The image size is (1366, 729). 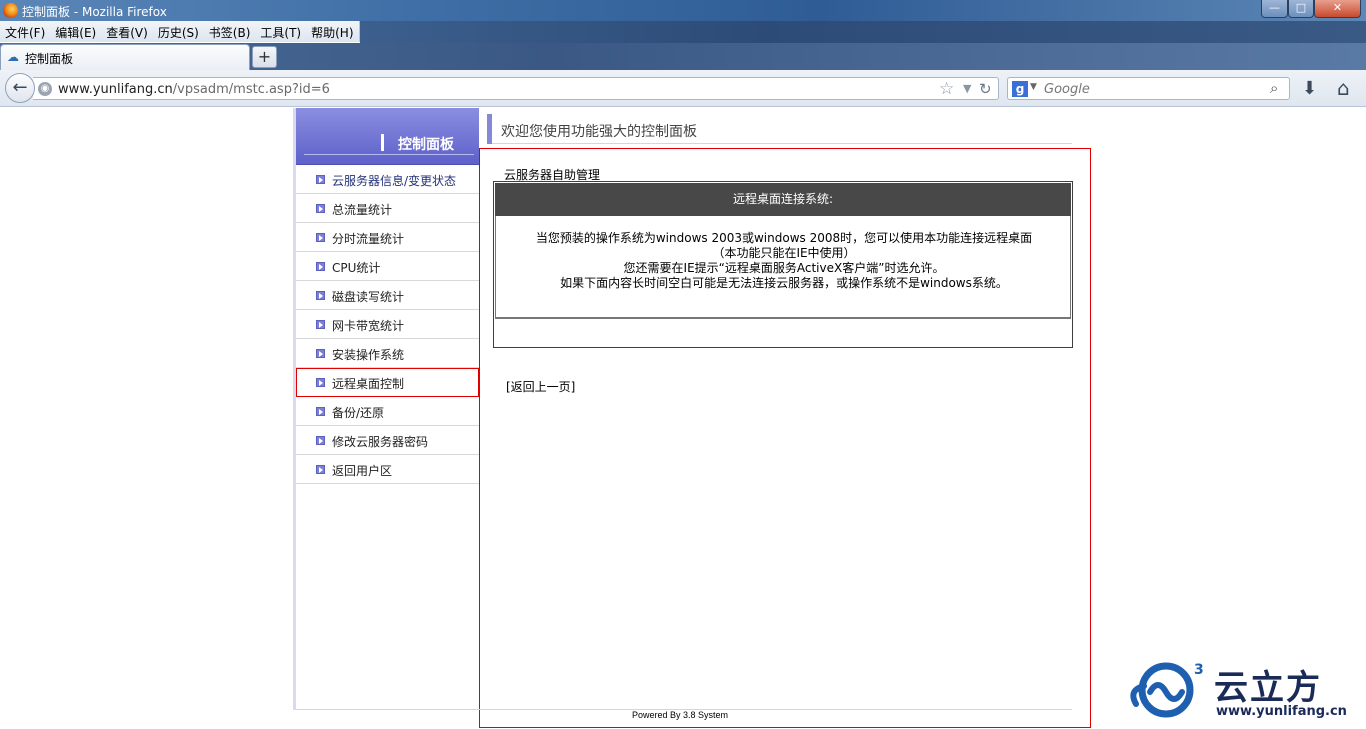 What do you see at coordinates (426, 145) in the screenshot?
I see `sidebar-title: 控制面板` at bounding box center [426, 145].